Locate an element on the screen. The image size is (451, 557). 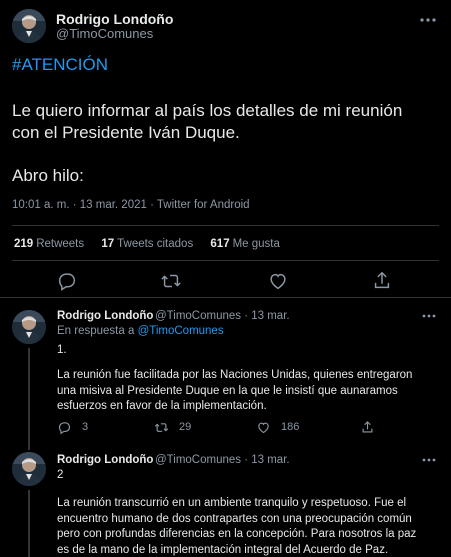
reply-actions: 3 29 186 is located at coordinates (247, 428).